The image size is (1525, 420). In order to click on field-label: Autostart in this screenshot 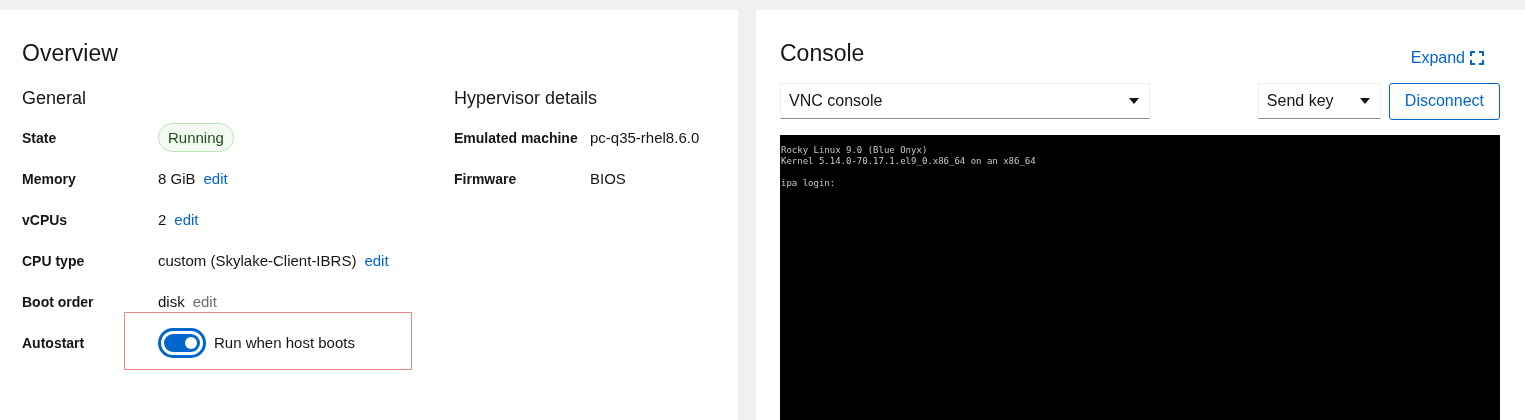, I will do `click(54, 342)`.